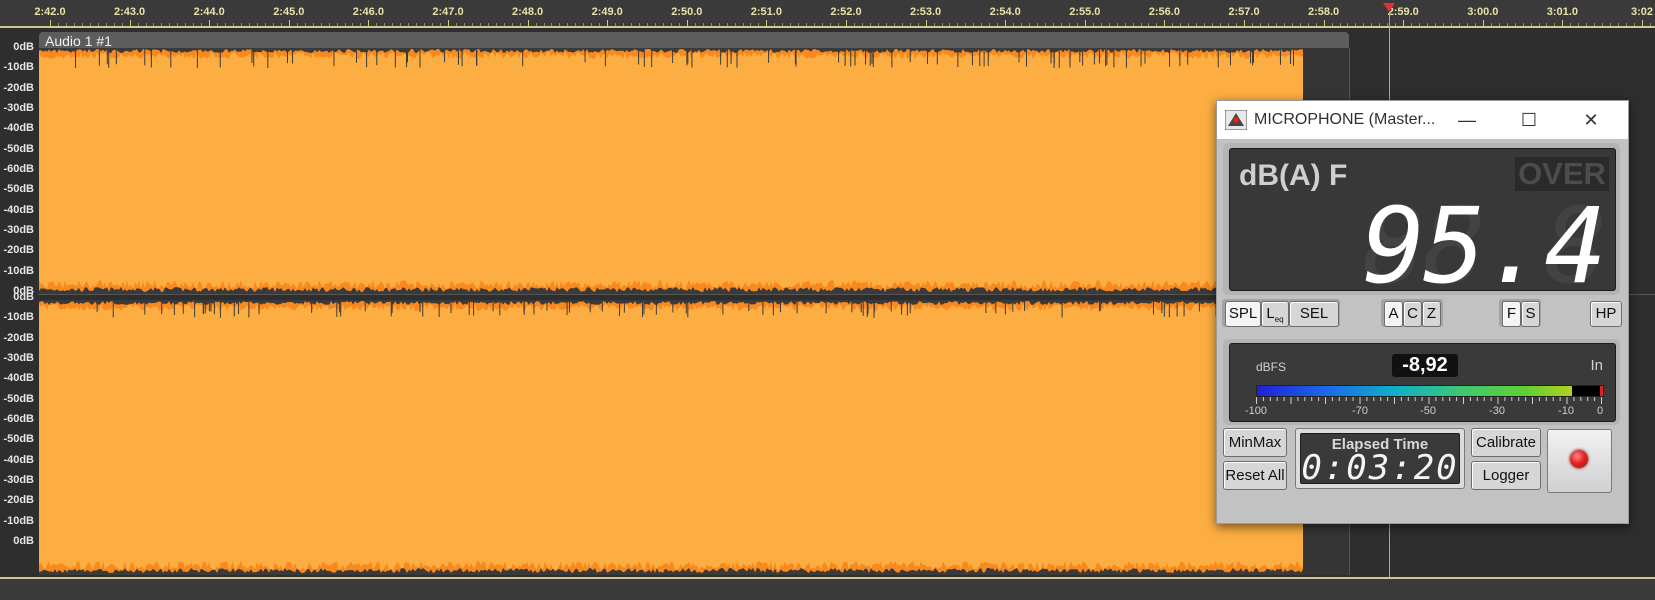  What do you see at coordinates (1415, 391) in the screenshot?
I see `level-bar-fill` at bounding box center [1415, 391].